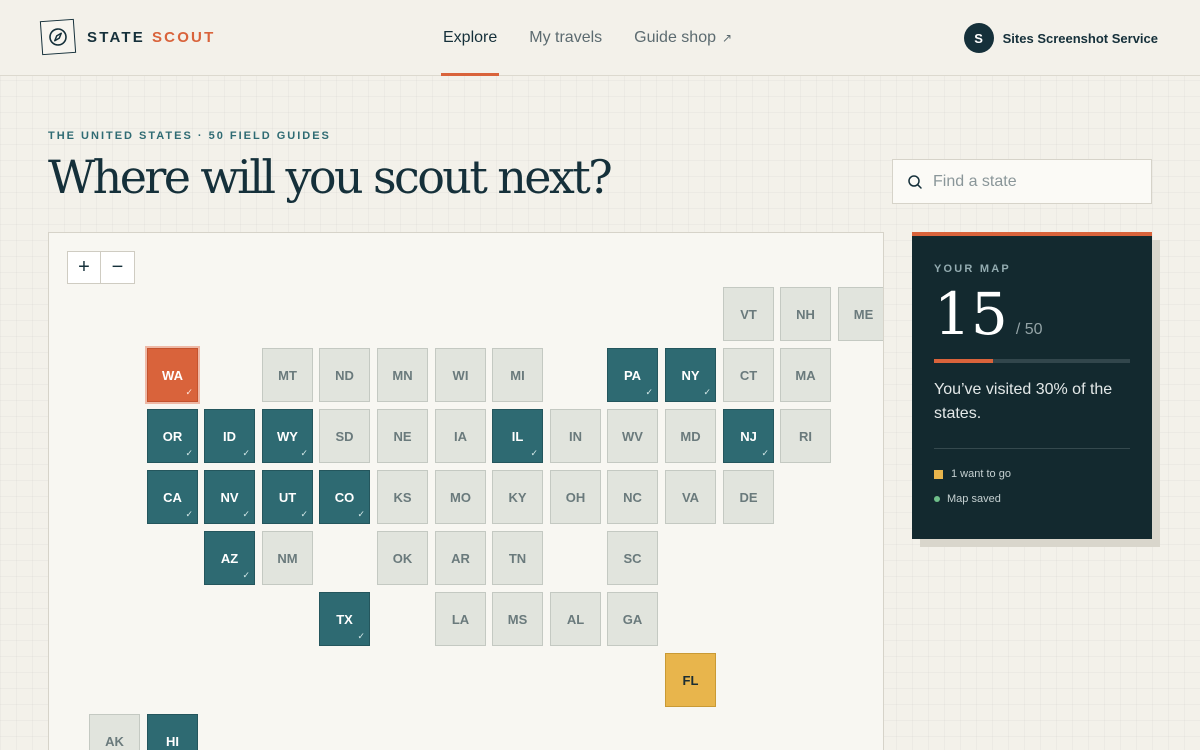 This screenshot has height=750, width=1200. What do you see at coordinates (344, 497) in the screenshot?
I see `state-tile-co: CO ✓` at bounding box center [344, 497].